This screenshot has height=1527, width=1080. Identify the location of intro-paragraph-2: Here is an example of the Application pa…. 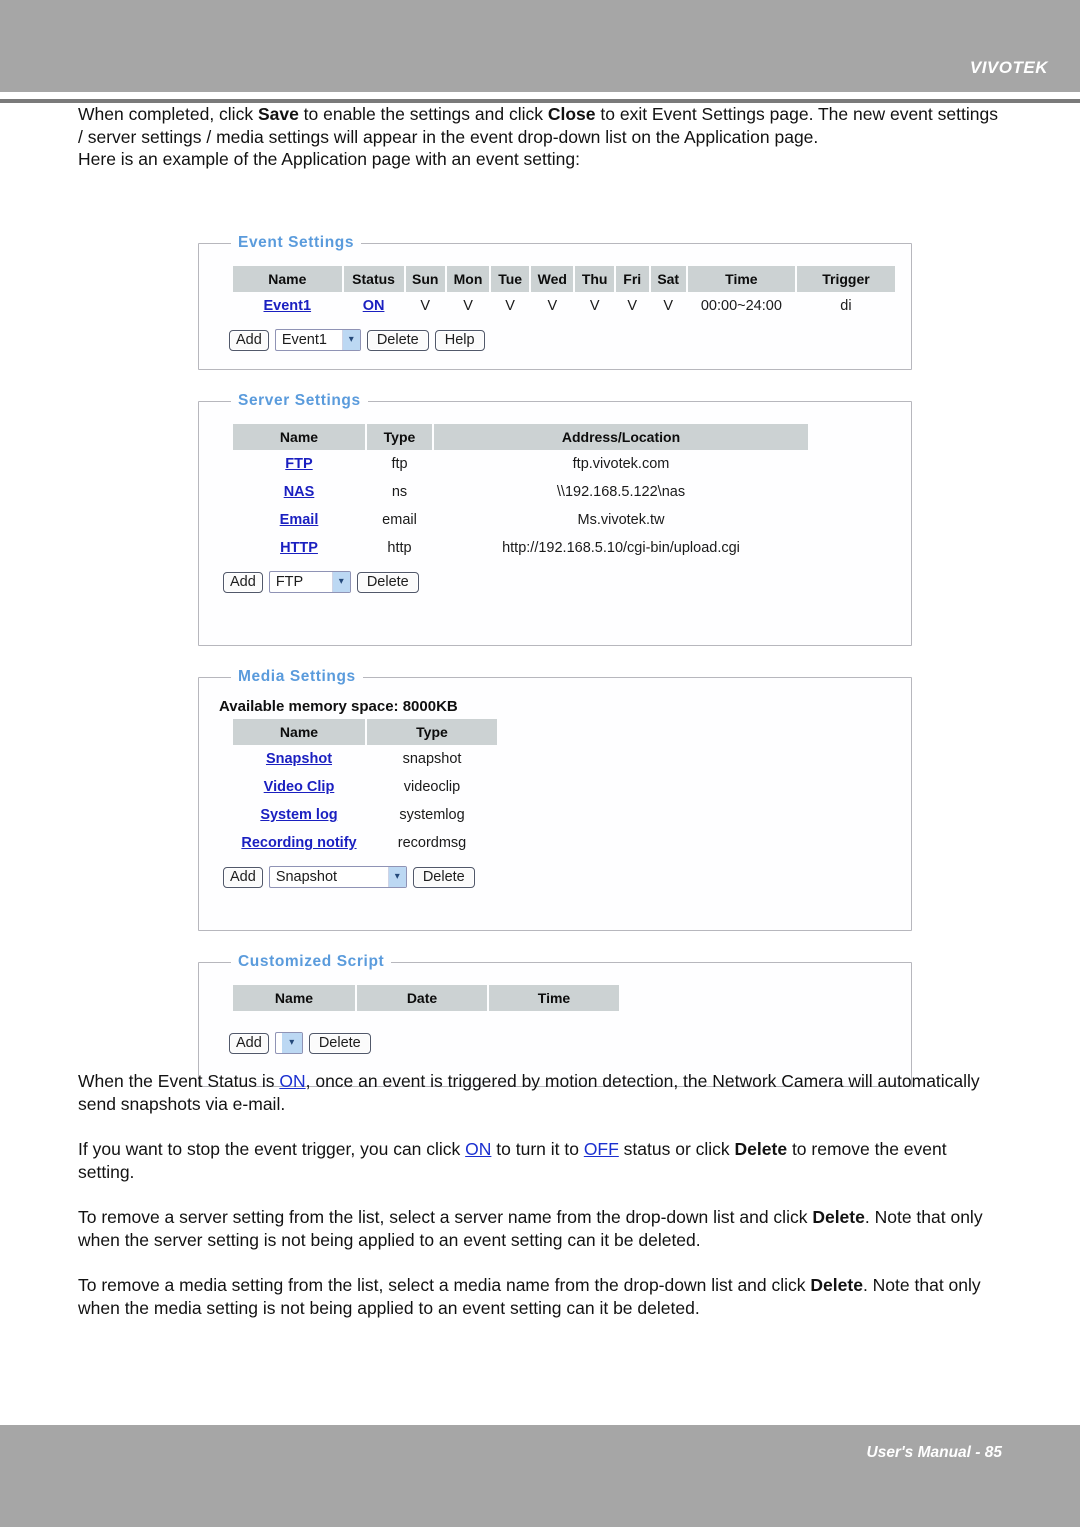
(329, 159).